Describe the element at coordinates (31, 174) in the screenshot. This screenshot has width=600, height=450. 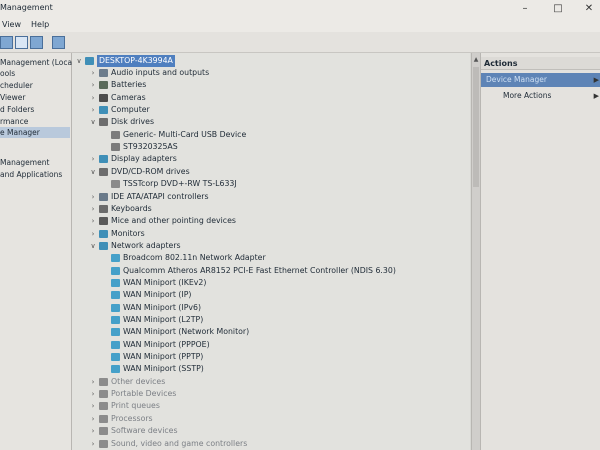
I see `nav-item: and Applications` at that location.